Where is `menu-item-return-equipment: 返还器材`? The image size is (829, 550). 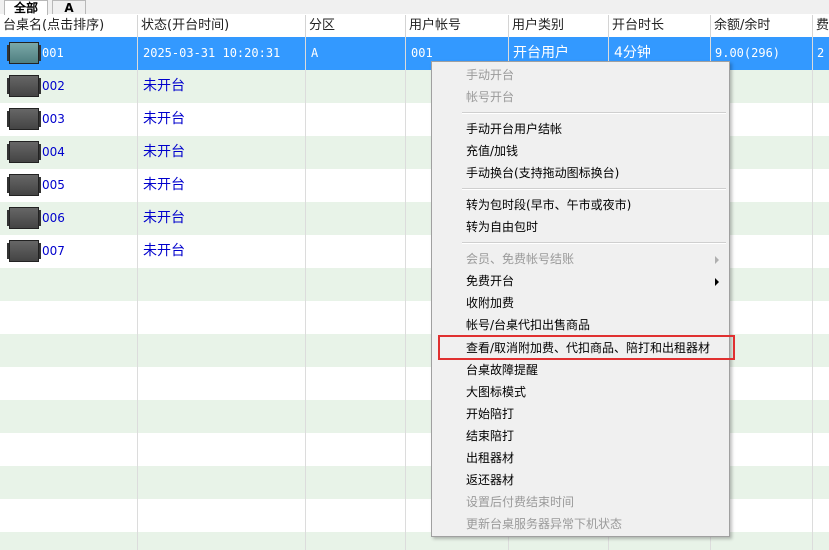
menu-item-return-equipment: 返还器材 is located at coordinates (580, 480).